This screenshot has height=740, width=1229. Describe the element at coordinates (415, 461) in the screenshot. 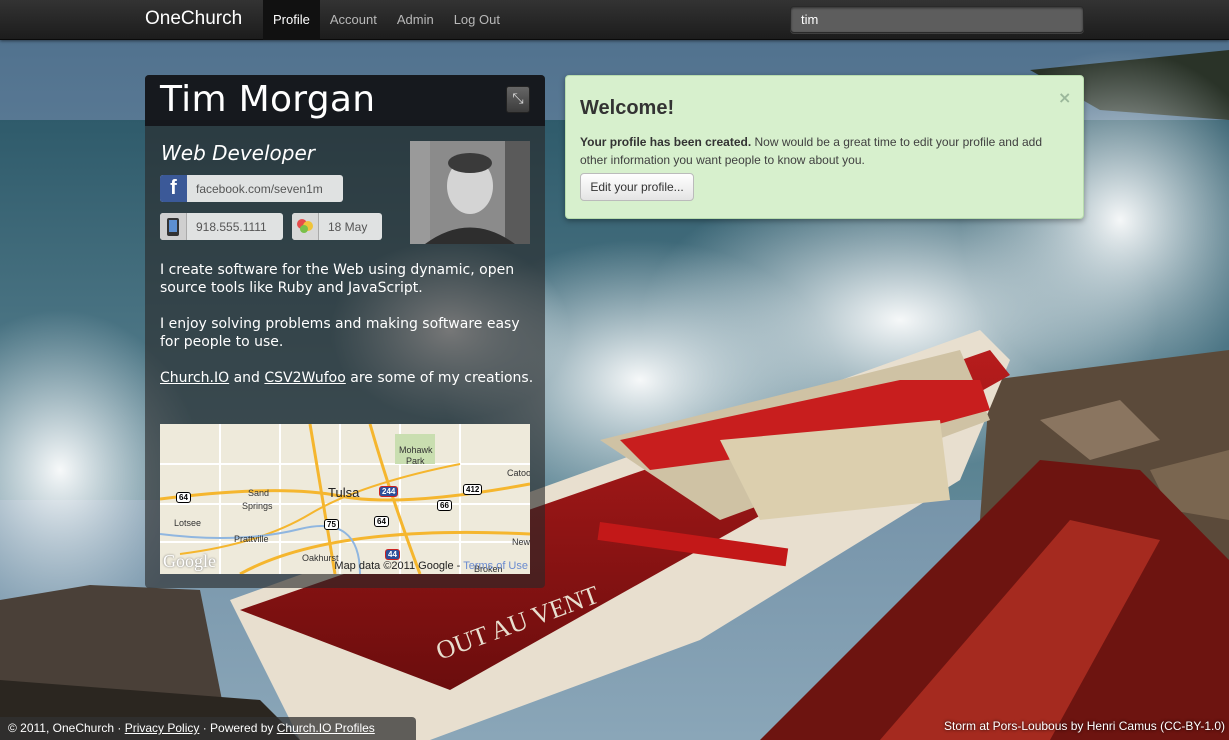

I see `map-label: Park` at that location.